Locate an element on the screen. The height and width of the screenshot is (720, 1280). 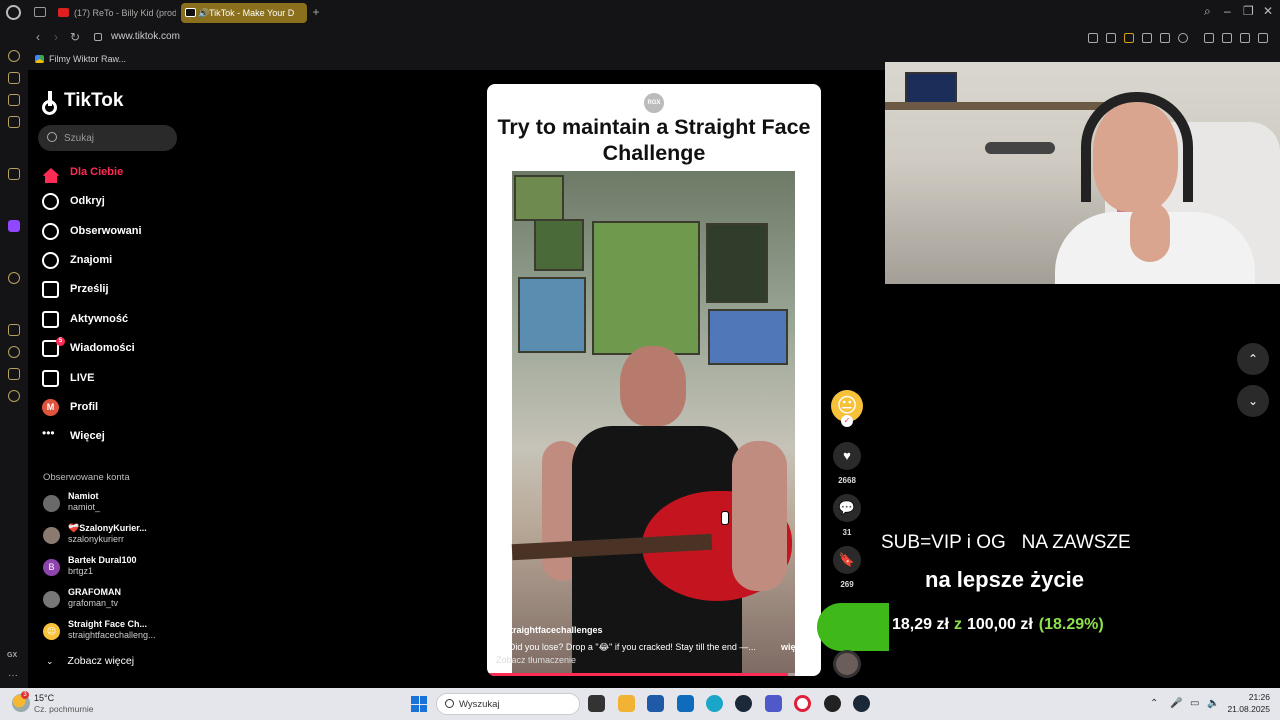
snapshot-icon is located at coordinates (1111, 38).